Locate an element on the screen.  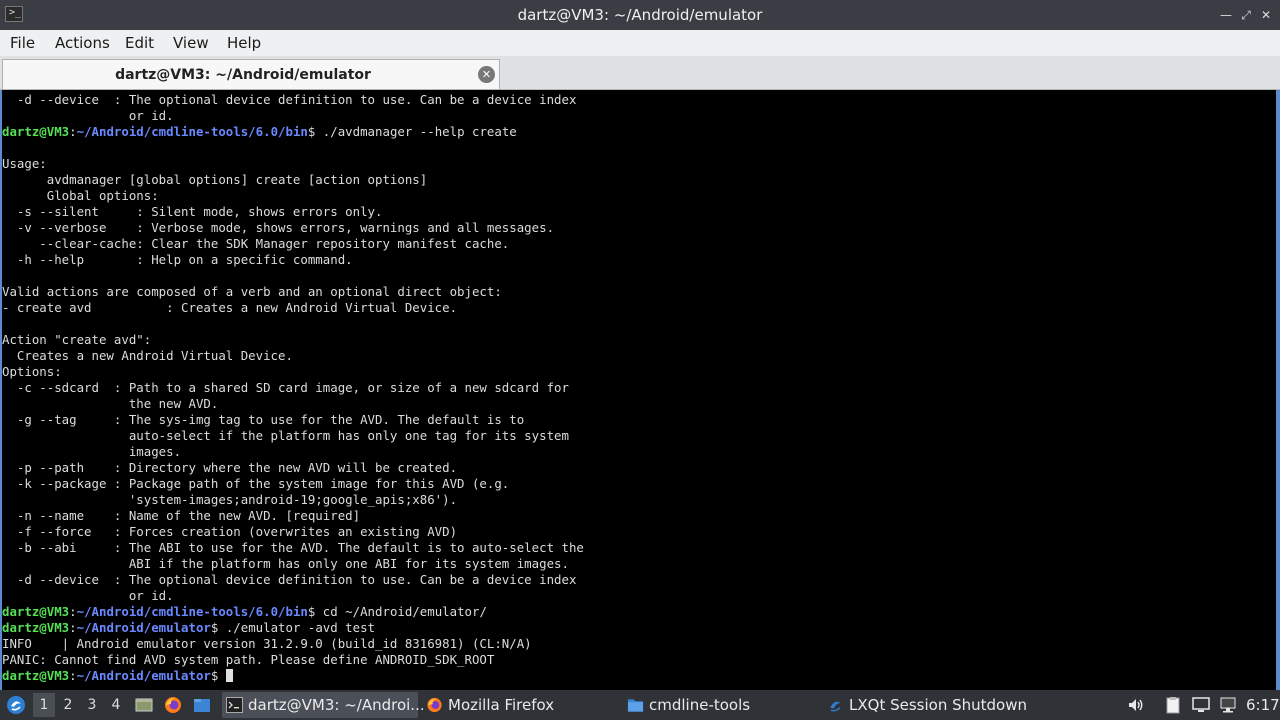
task-firefox: Mozilla Firefox is located at coordinates (520, 705).